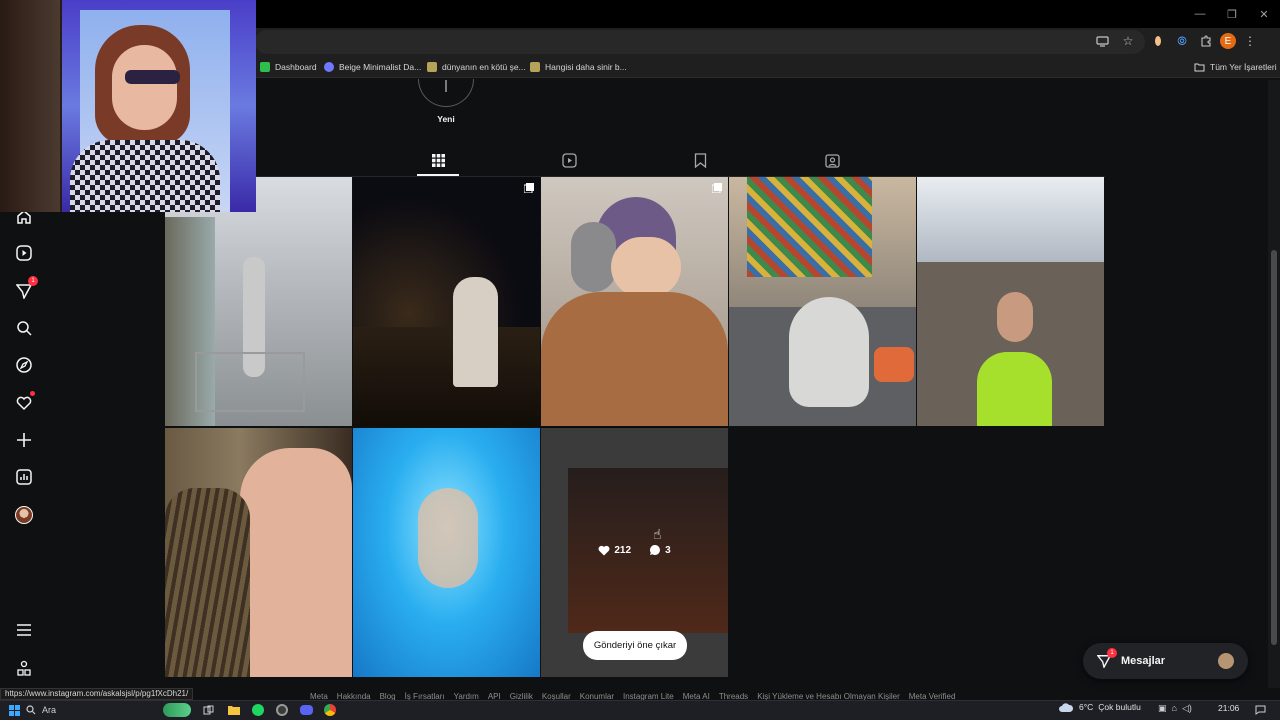  What do you see at coordinates (1128, 41) in the screenshot?
I see `bookmark-star-icon: ☆` at bounding box center [1128, 41].